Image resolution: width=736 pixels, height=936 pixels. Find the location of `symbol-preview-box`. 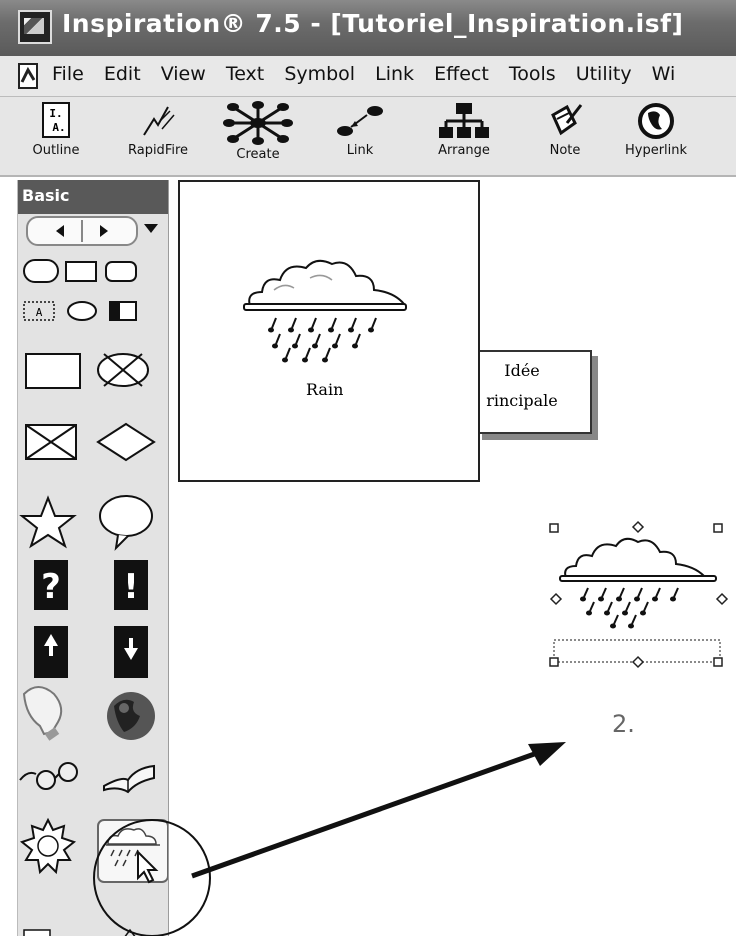

symbol-preview-box is located at coordinates (329, 331).